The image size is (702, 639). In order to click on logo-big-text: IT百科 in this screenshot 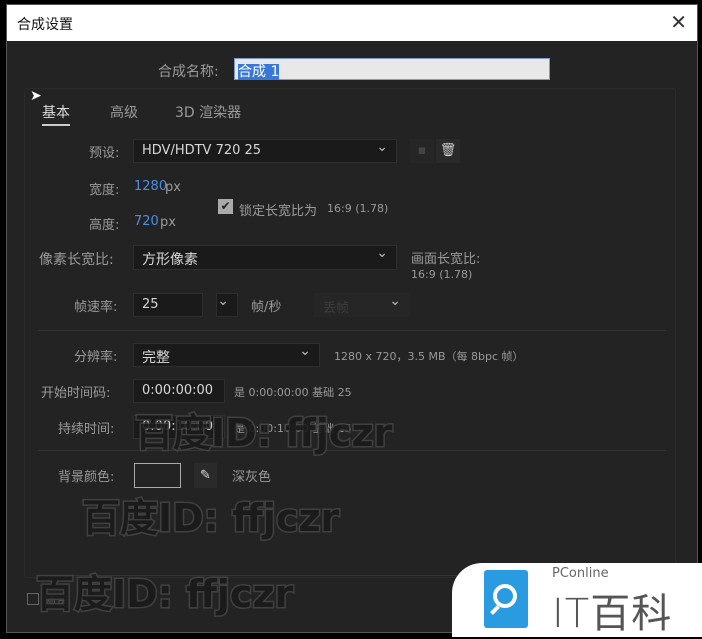, I will do `click(612, 614)`.